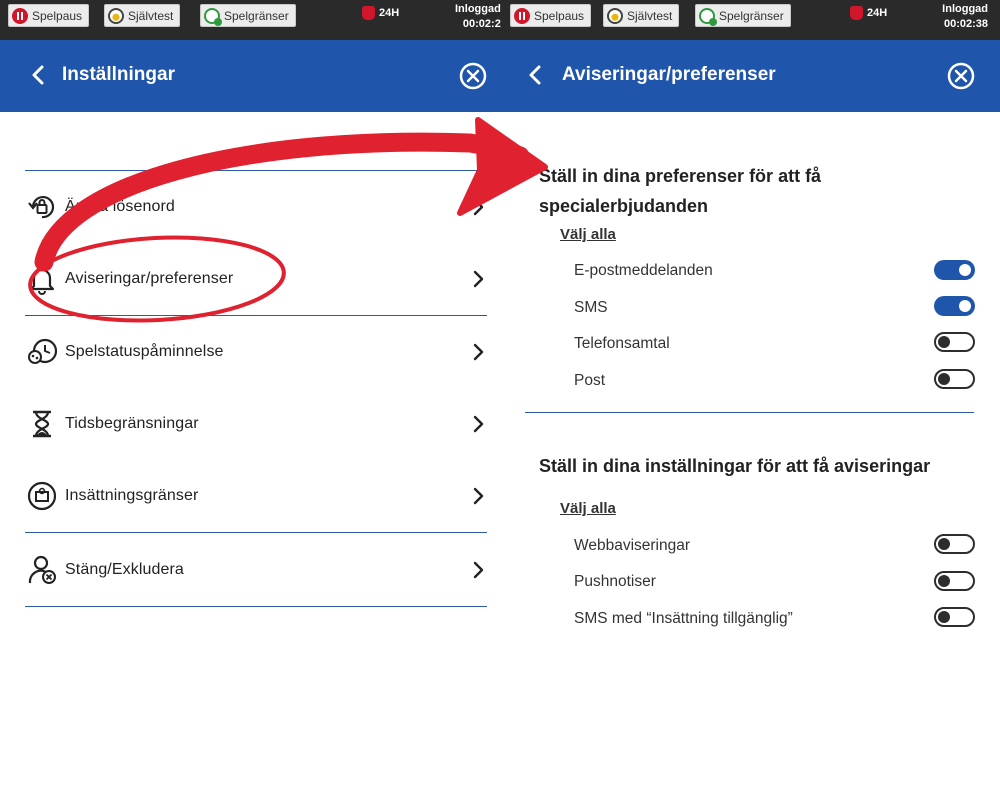  What do you see at coordinates (118, 74) in the screenshot?
I see `page-title: Inställningar` at bounding box center [118, 74].